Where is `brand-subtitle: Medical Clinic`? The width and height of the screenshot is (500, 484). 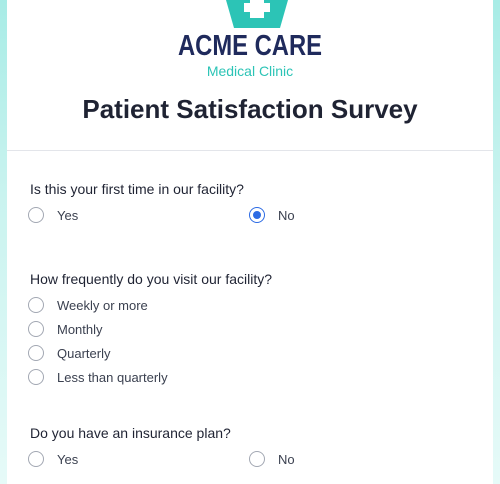
brand-subtitle: Medical Clinic is located at coordinates (250, 71).